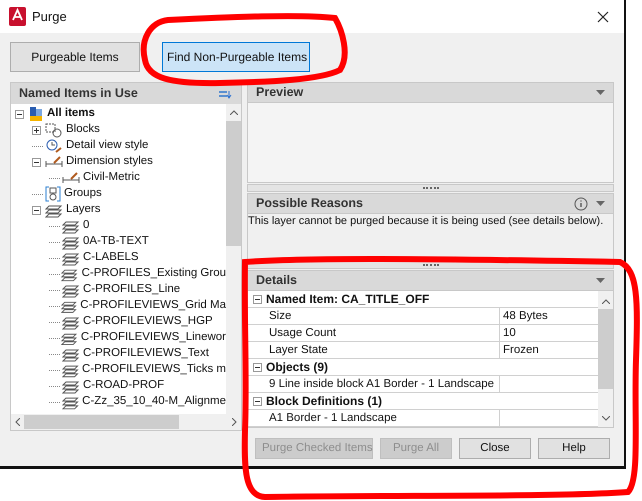  What do you see at coordinates (309, 203) in the screenshot?
I see `panel-title: Possible Reasons` at bounding box center [309, 203].